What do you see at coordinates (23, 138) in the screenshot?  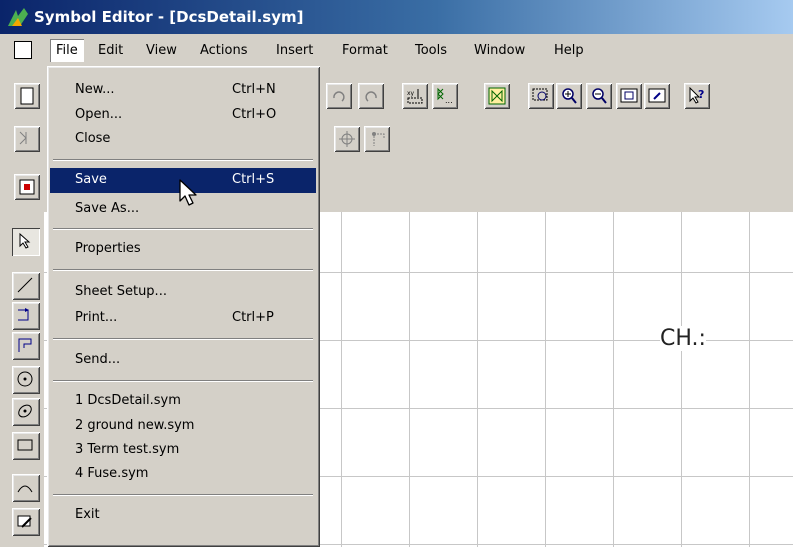 I see `pin-icon` at bounding box center [23, 138].